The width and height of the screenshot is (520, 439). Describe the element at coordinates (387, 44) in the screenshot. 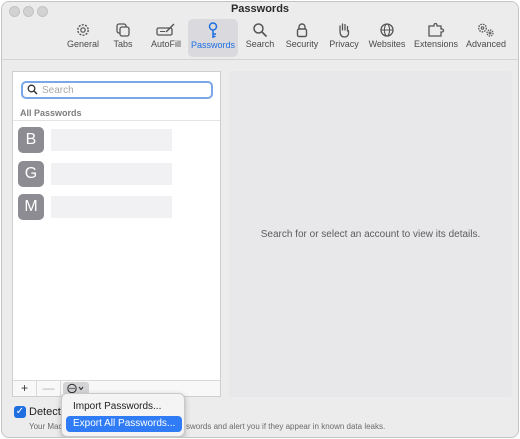

I see `tab-websites-label: Websites` at that location.